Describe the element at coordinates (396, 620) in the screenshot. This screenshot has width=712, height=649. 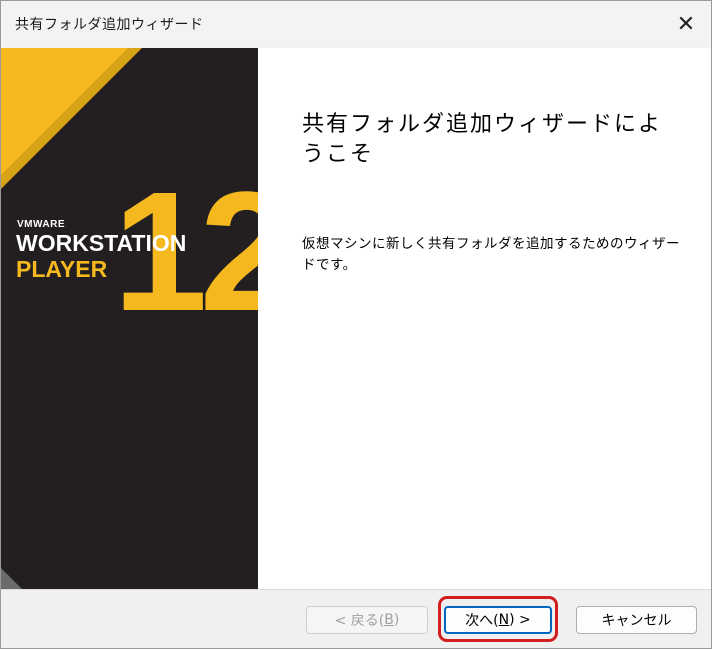
I see `back-label-suffix: )` at that location.